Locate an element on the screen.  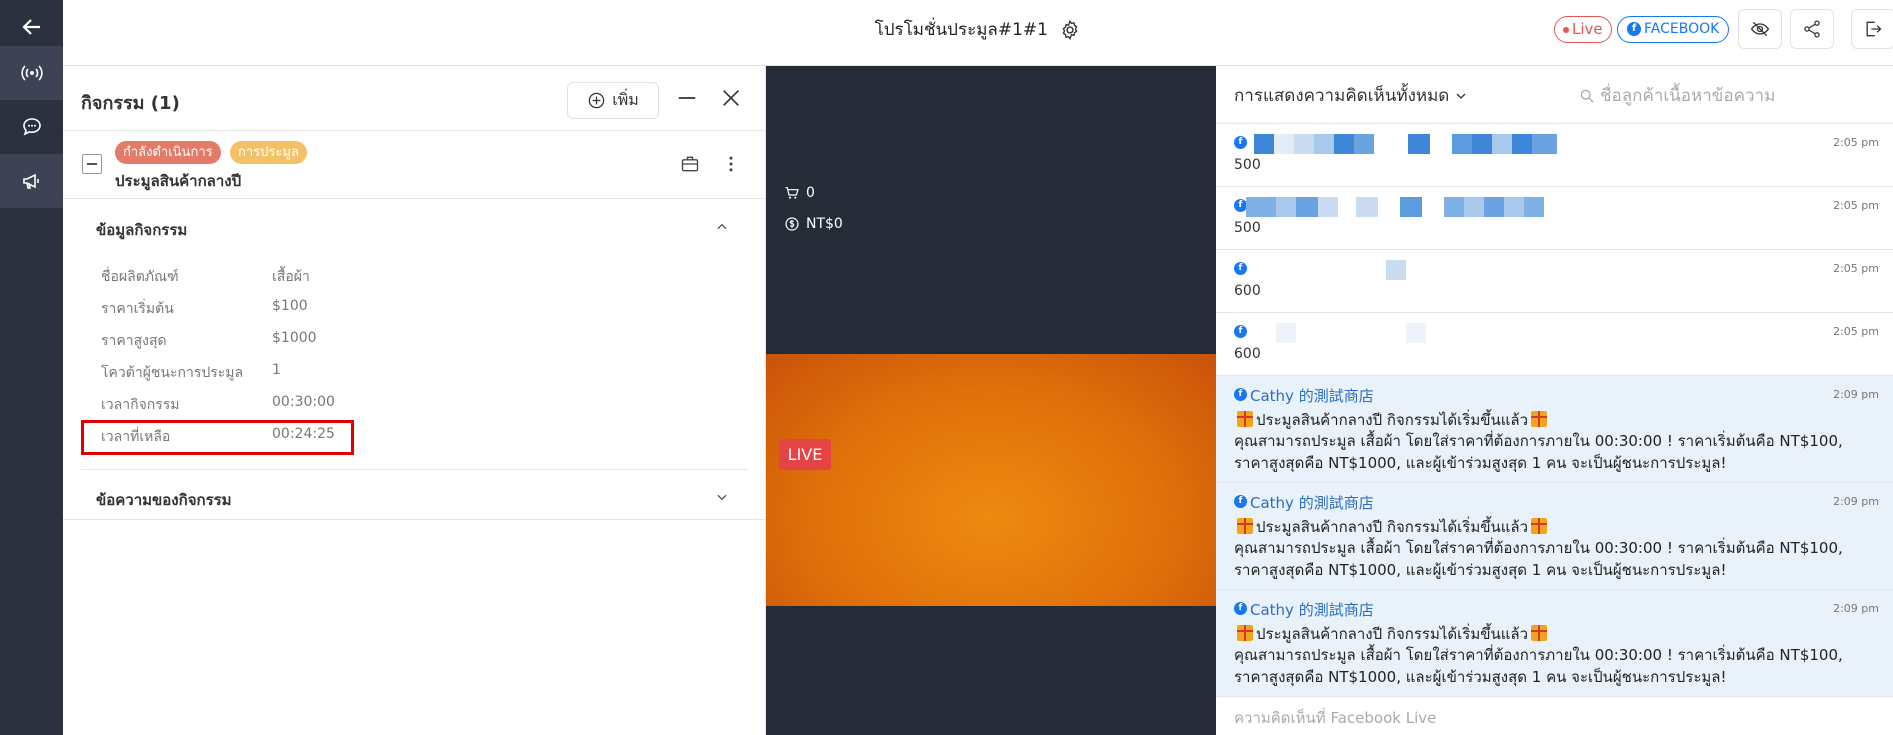
left-nav is located at coordinates (31, 367).